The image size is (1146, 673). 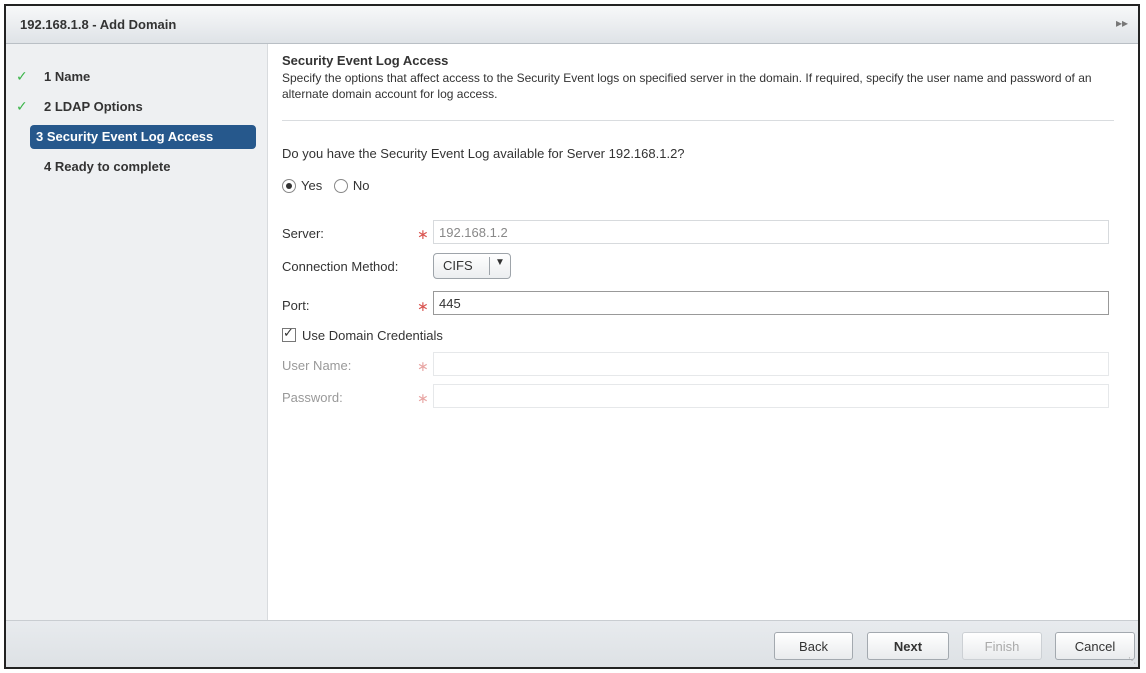 What do you see at coordinates (1122, 23) in the screenshot?
I see `double-chevron-right-icon: ▸▸` at bounding box center [1122, 23].